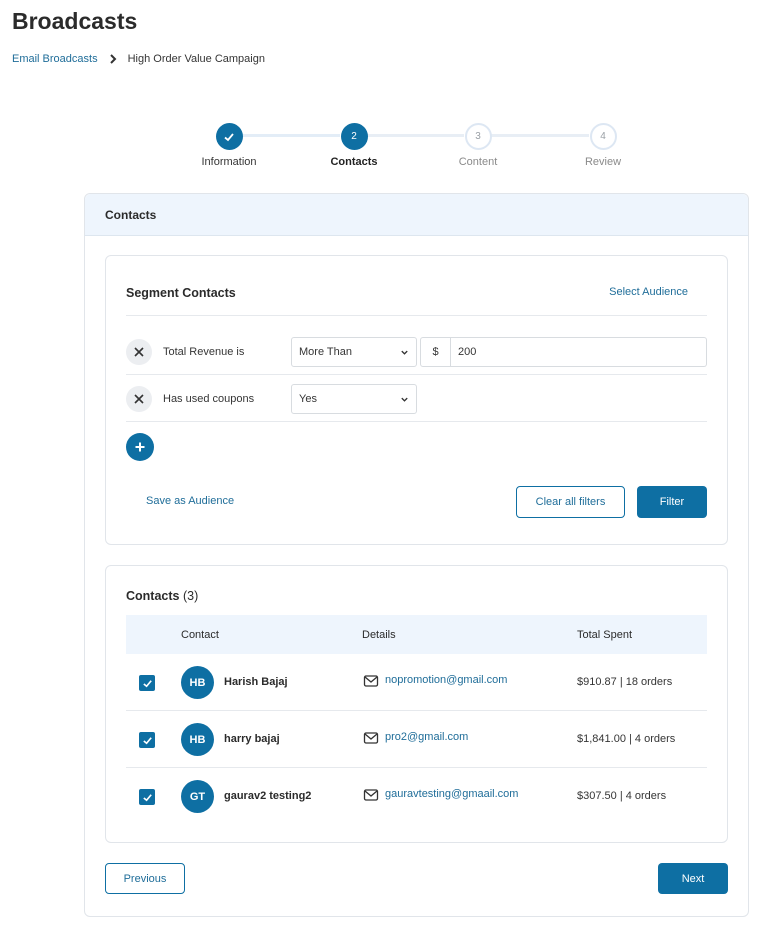 The width and height of the screenshot is (768, 933). What do you see at coordinates (190, 596) in the screenshot?
I see `contacts-count: (3)` at bounding box center [190, 596].